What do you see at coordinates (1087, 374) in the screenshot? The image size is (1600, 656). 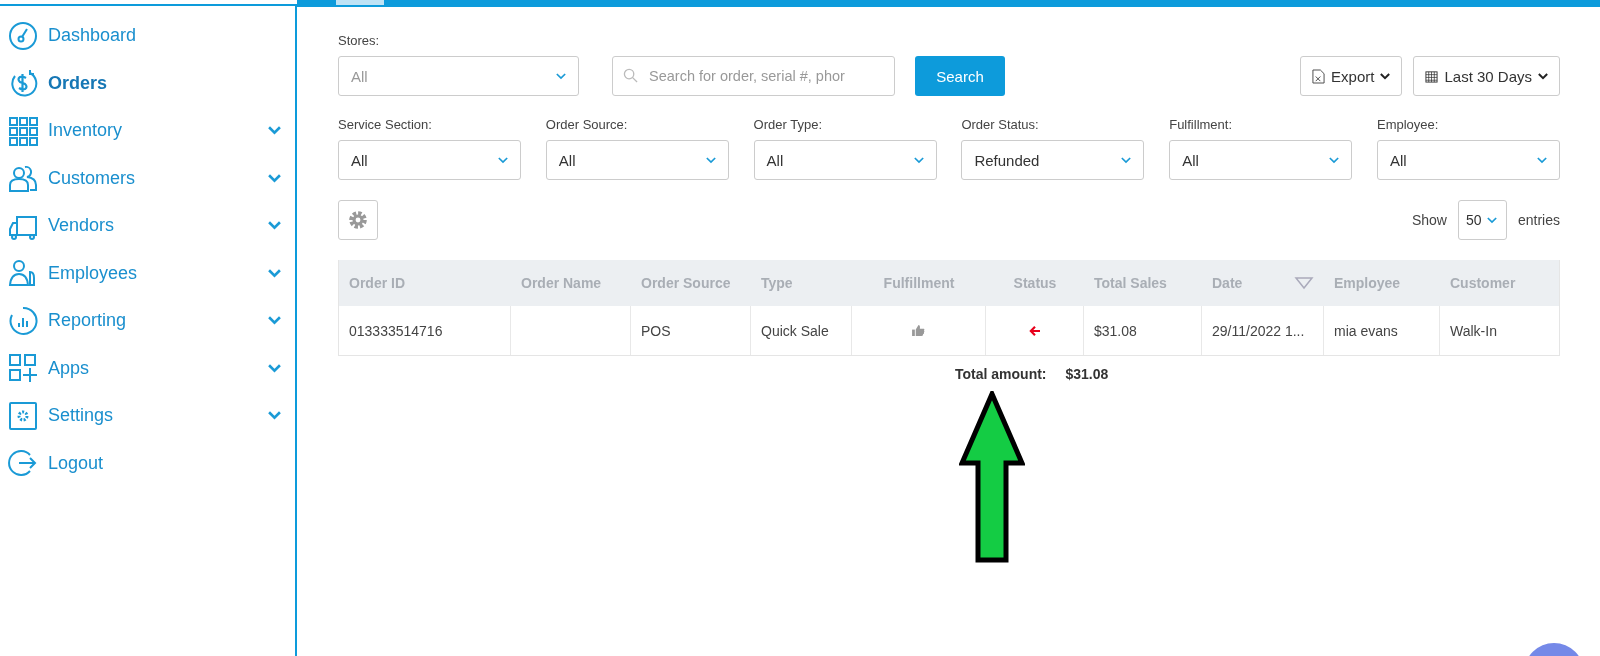 I see `total-value: $31.08` at bounding box center [1087, 374].